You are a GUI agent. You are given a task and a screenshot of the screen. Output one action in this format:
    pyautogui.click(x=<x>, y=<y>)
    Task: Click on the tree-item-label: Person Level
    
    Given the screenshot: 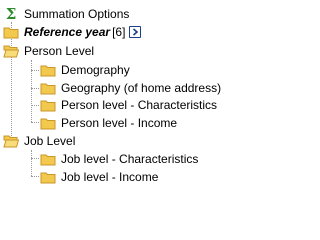 What is the action you would take?
    pyautogui.click(x=59, y=51)
    